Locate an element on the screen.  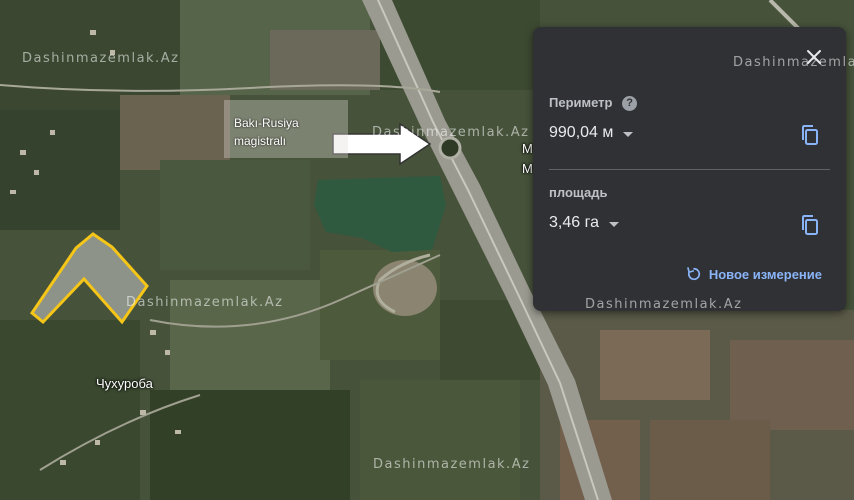
highway-annotation: Bakı-Rusiya magistralı is located at coordinates (266, 132).